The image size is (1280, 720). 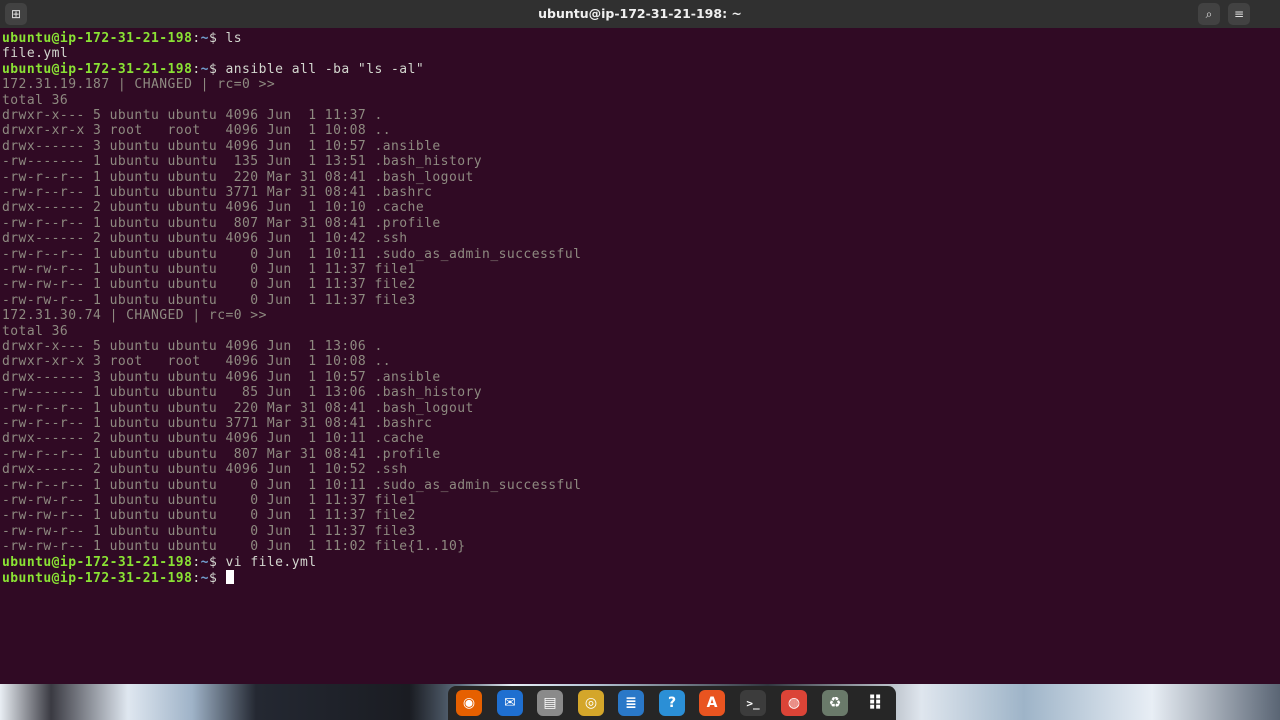 I want to click on show-apps-icon: ⠿, so click(x=875, y=703).